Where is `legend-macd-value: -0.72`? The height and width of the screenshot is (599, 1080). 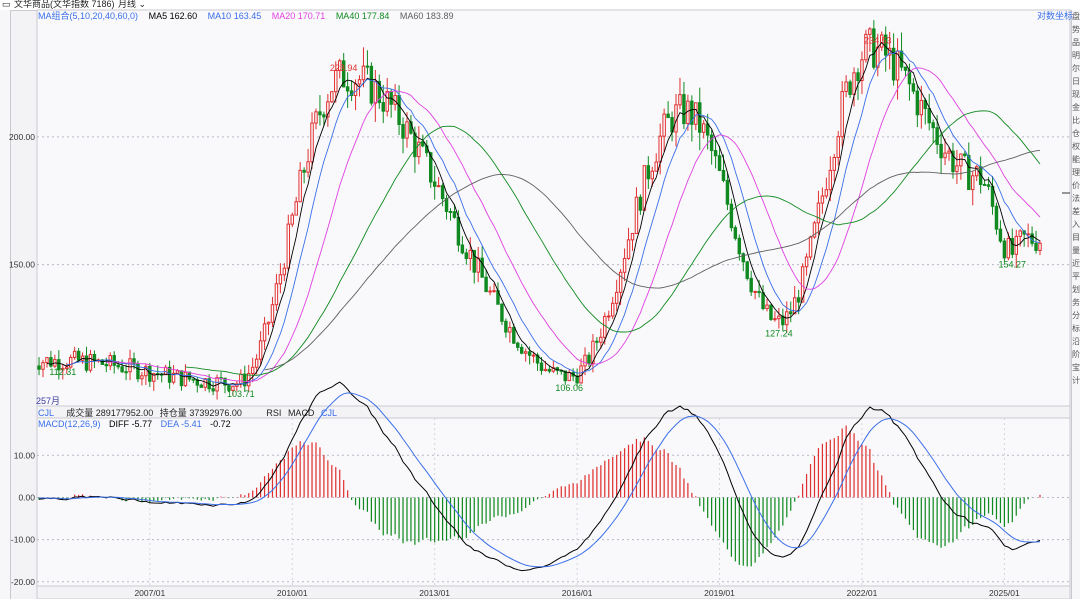 legend-macd-value: -0.72 is located at coordinates (220, 424).